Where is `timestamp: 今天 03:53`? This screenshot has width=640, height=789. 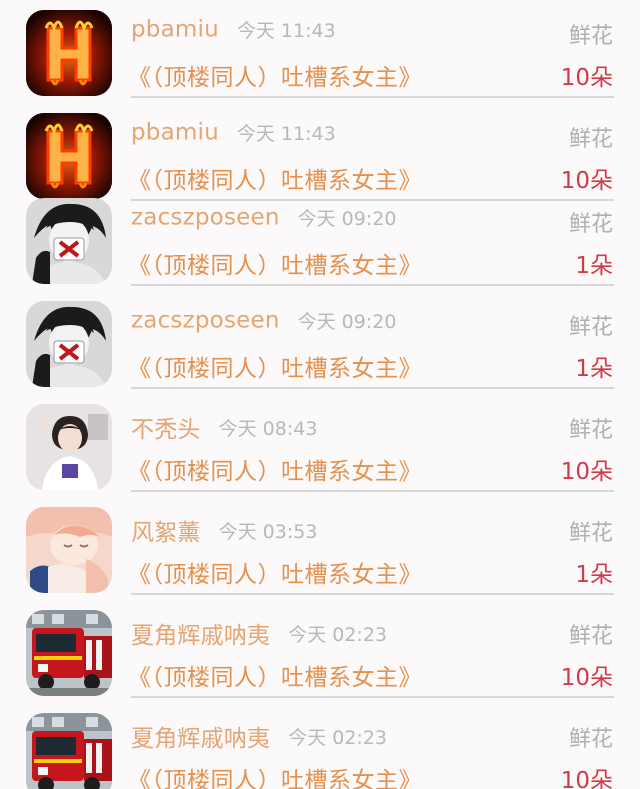 timestamp: 今天 03:53 is located at coordinates (268, 531).